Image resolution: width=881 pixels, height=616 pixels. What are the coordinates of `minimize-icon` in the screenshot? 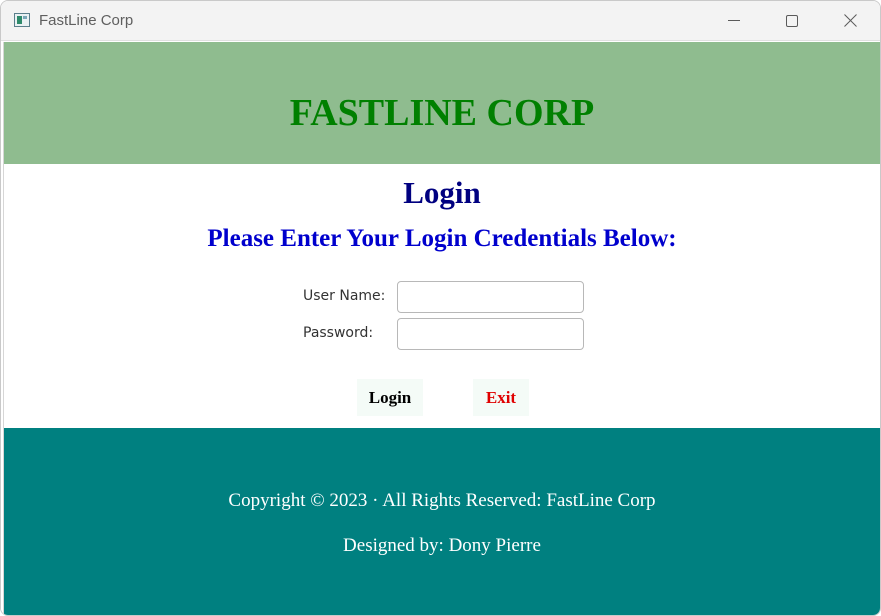 It's located at (733, 21).